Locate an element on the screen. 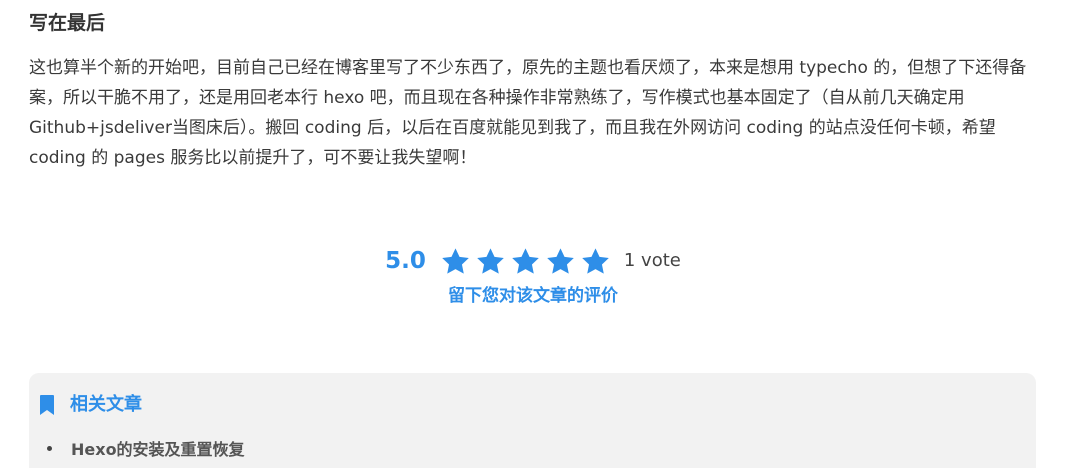 The width and height of the screenshot is (1066, 468). list-item: Hexo的安装及重置恢复 is located at coordinates (146, 448).